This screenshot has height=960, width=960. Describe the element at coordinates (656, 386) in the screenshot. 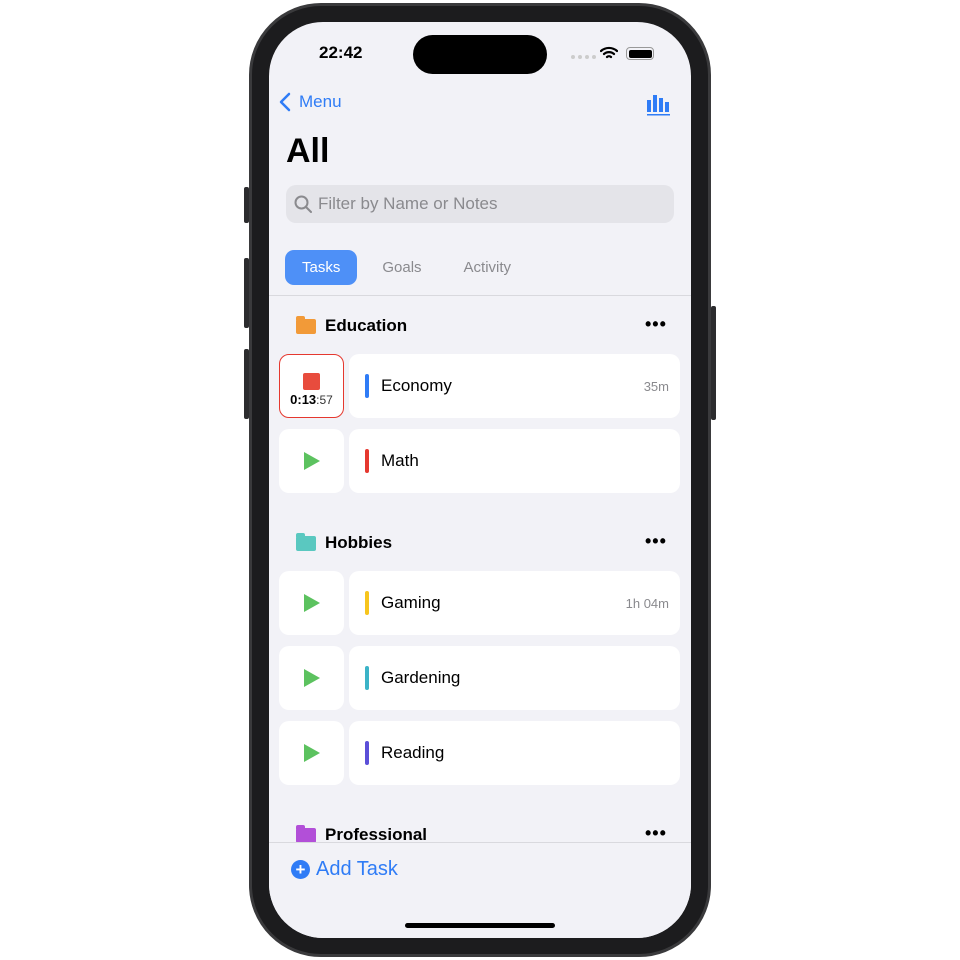

I see `task-duration: 35m` at that location.